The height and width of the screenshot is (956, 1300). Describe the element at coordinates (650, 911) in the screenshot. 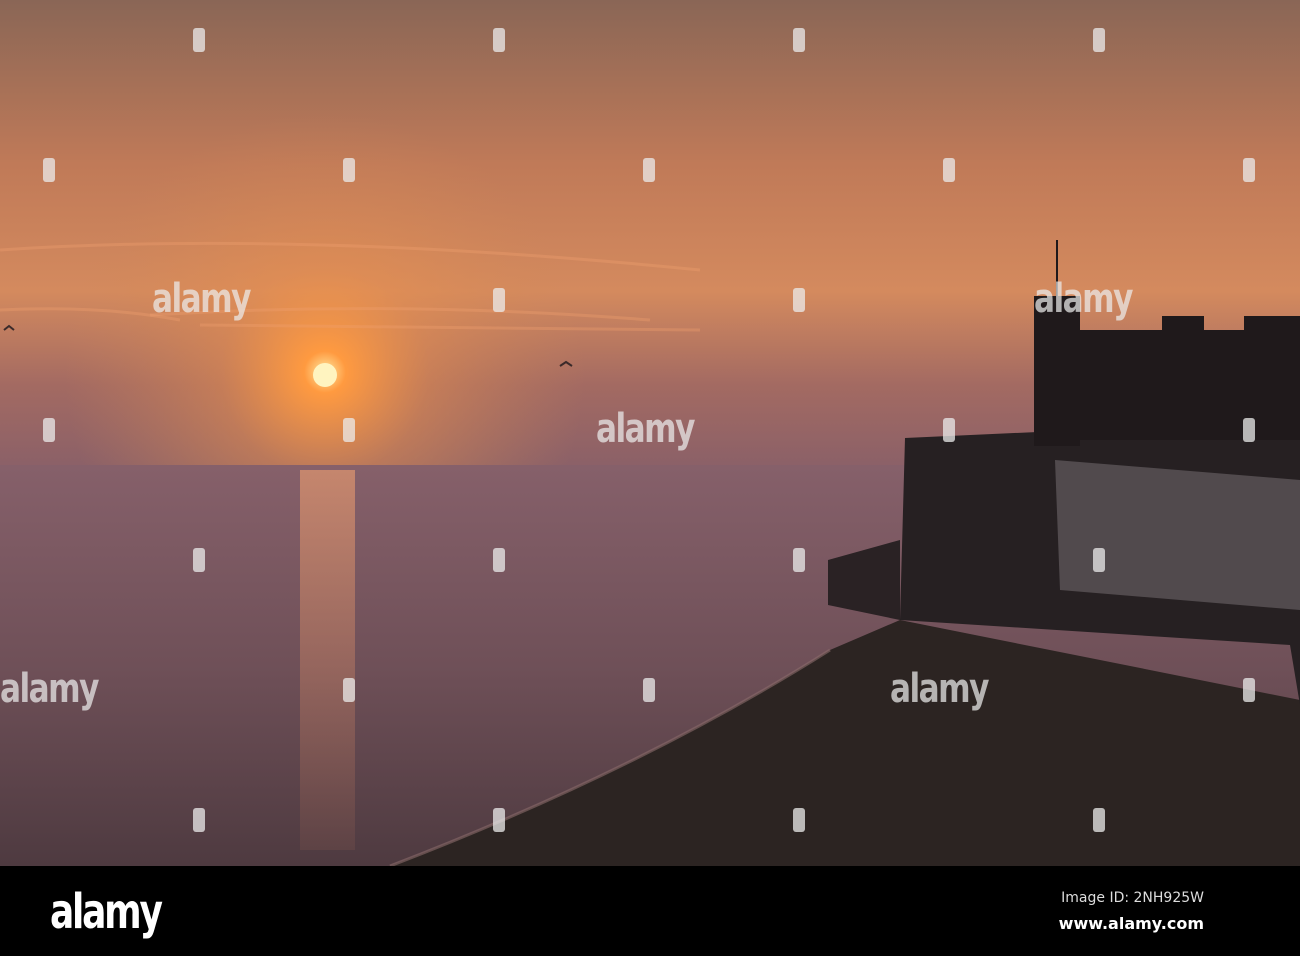

I see `footer-bar: alamy Image ID: 2NH925W www.alamy.com` at that location.